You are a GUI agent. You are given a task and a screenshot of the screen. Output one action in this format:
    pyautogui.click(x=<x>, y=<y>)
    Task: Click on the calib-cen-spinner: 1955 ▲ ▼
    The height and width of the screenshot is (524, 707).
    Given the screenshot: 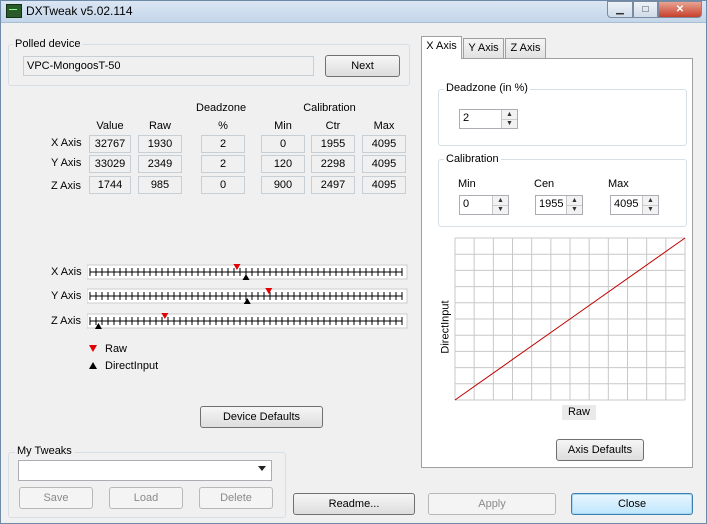 What is the action you would take?
    pyautogui.click(x=559, y=205)
    